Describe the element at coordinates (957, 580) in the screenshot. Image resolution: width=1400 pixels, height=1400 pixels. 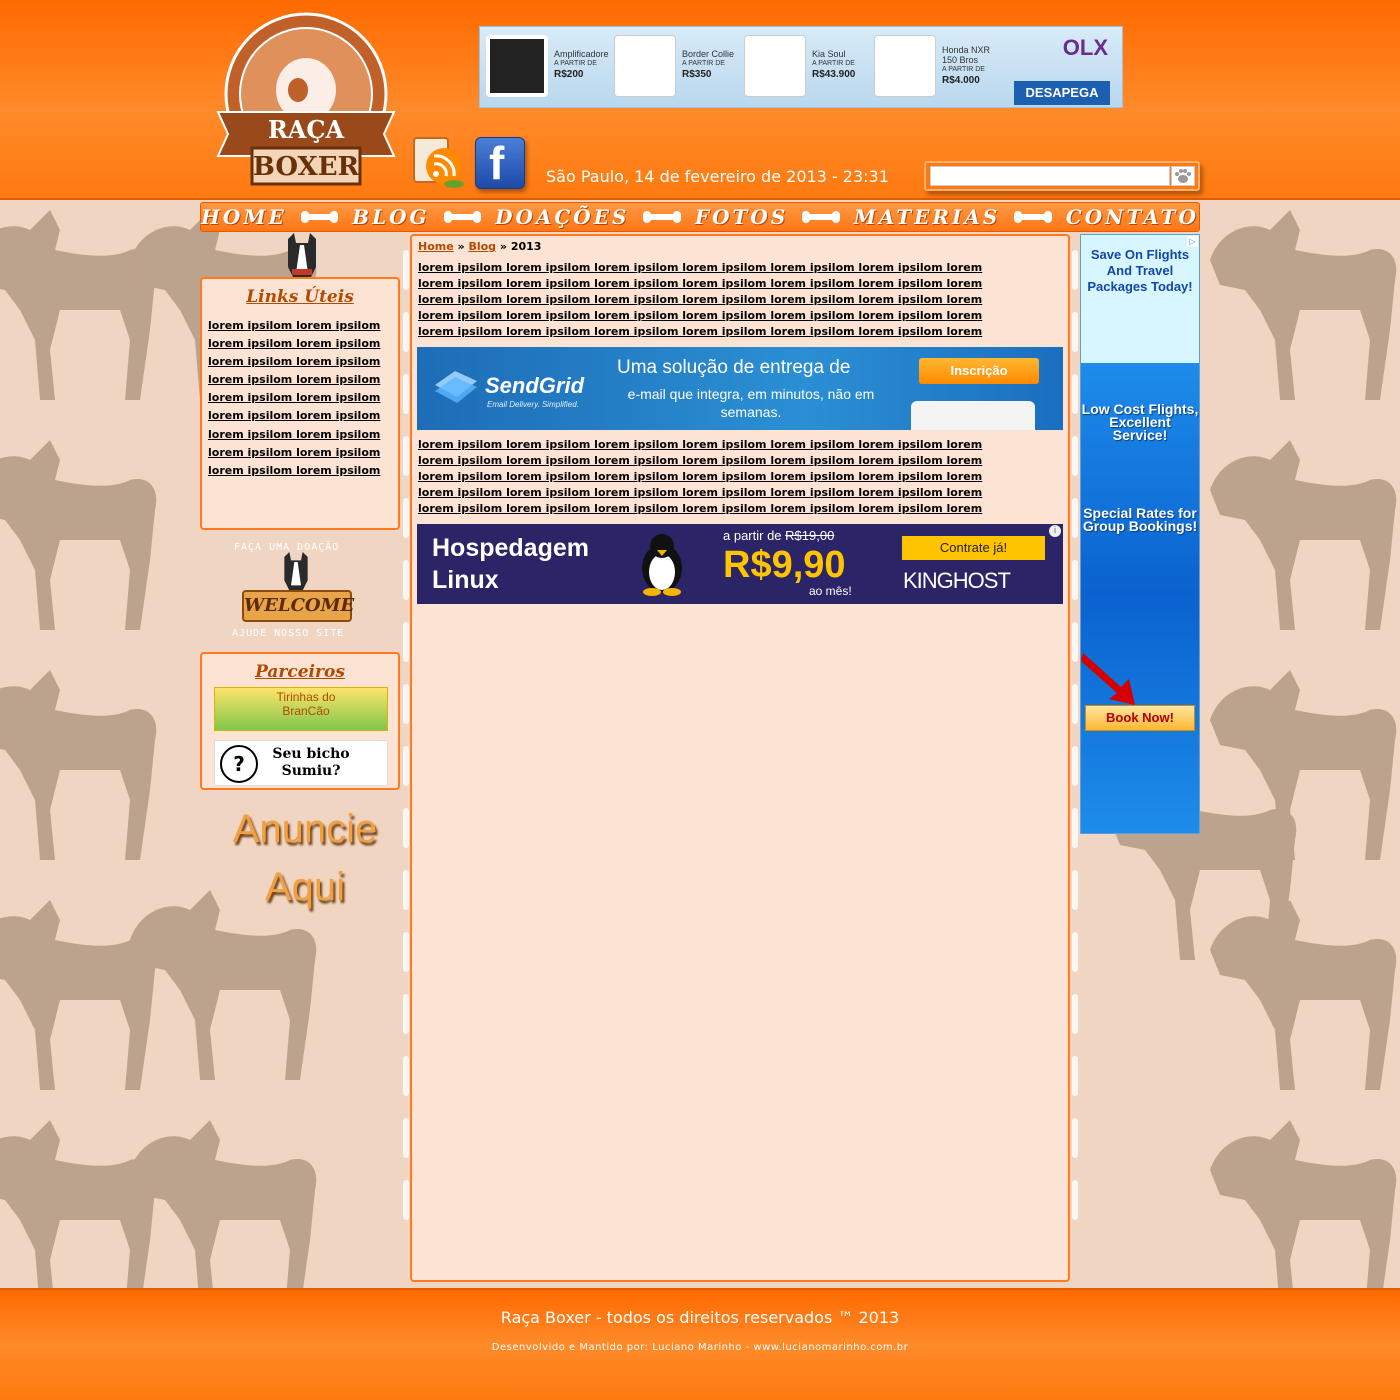
I see `kinghost-brand: KINGHOST` at that location.